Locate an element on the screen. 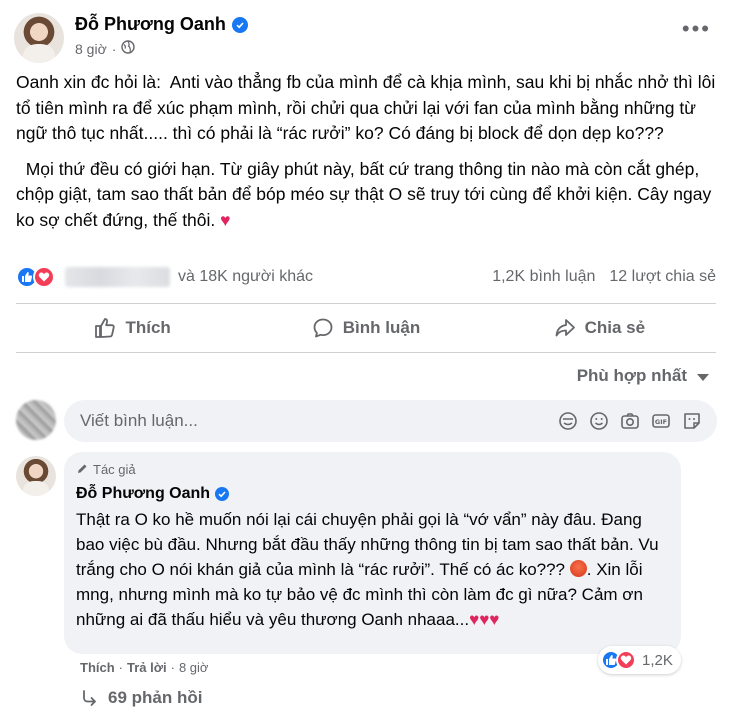 Image resolution: width=733 pixels, height=721 pixels. angry-face-emoji is located at coordinates (578, 568).